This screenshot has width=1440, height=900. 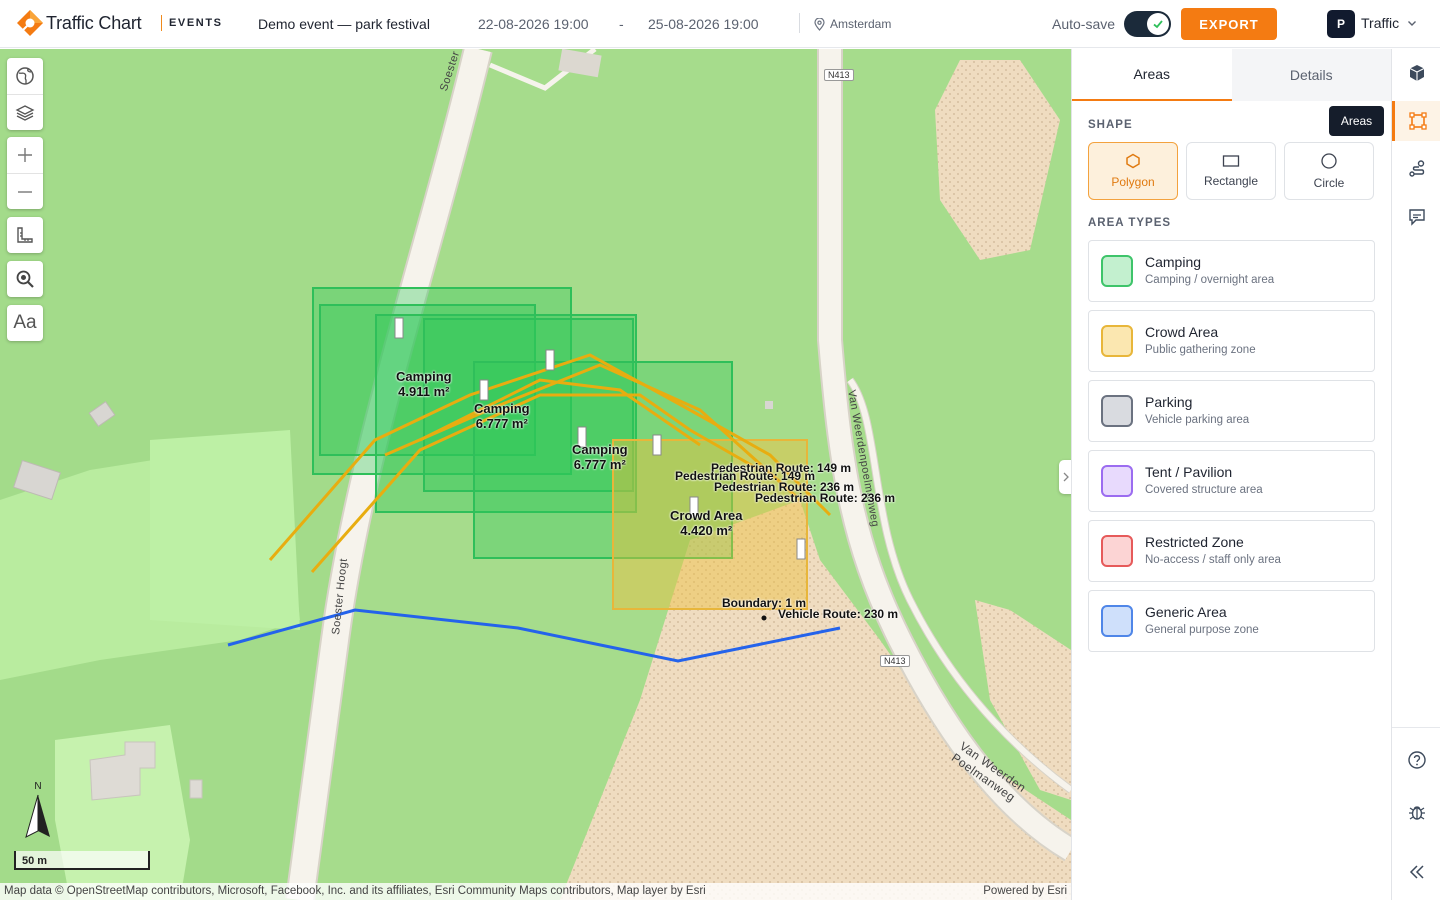 I want to click on area-type-parking: Parking Vehicle parking area, so click(x=1231, y=411).